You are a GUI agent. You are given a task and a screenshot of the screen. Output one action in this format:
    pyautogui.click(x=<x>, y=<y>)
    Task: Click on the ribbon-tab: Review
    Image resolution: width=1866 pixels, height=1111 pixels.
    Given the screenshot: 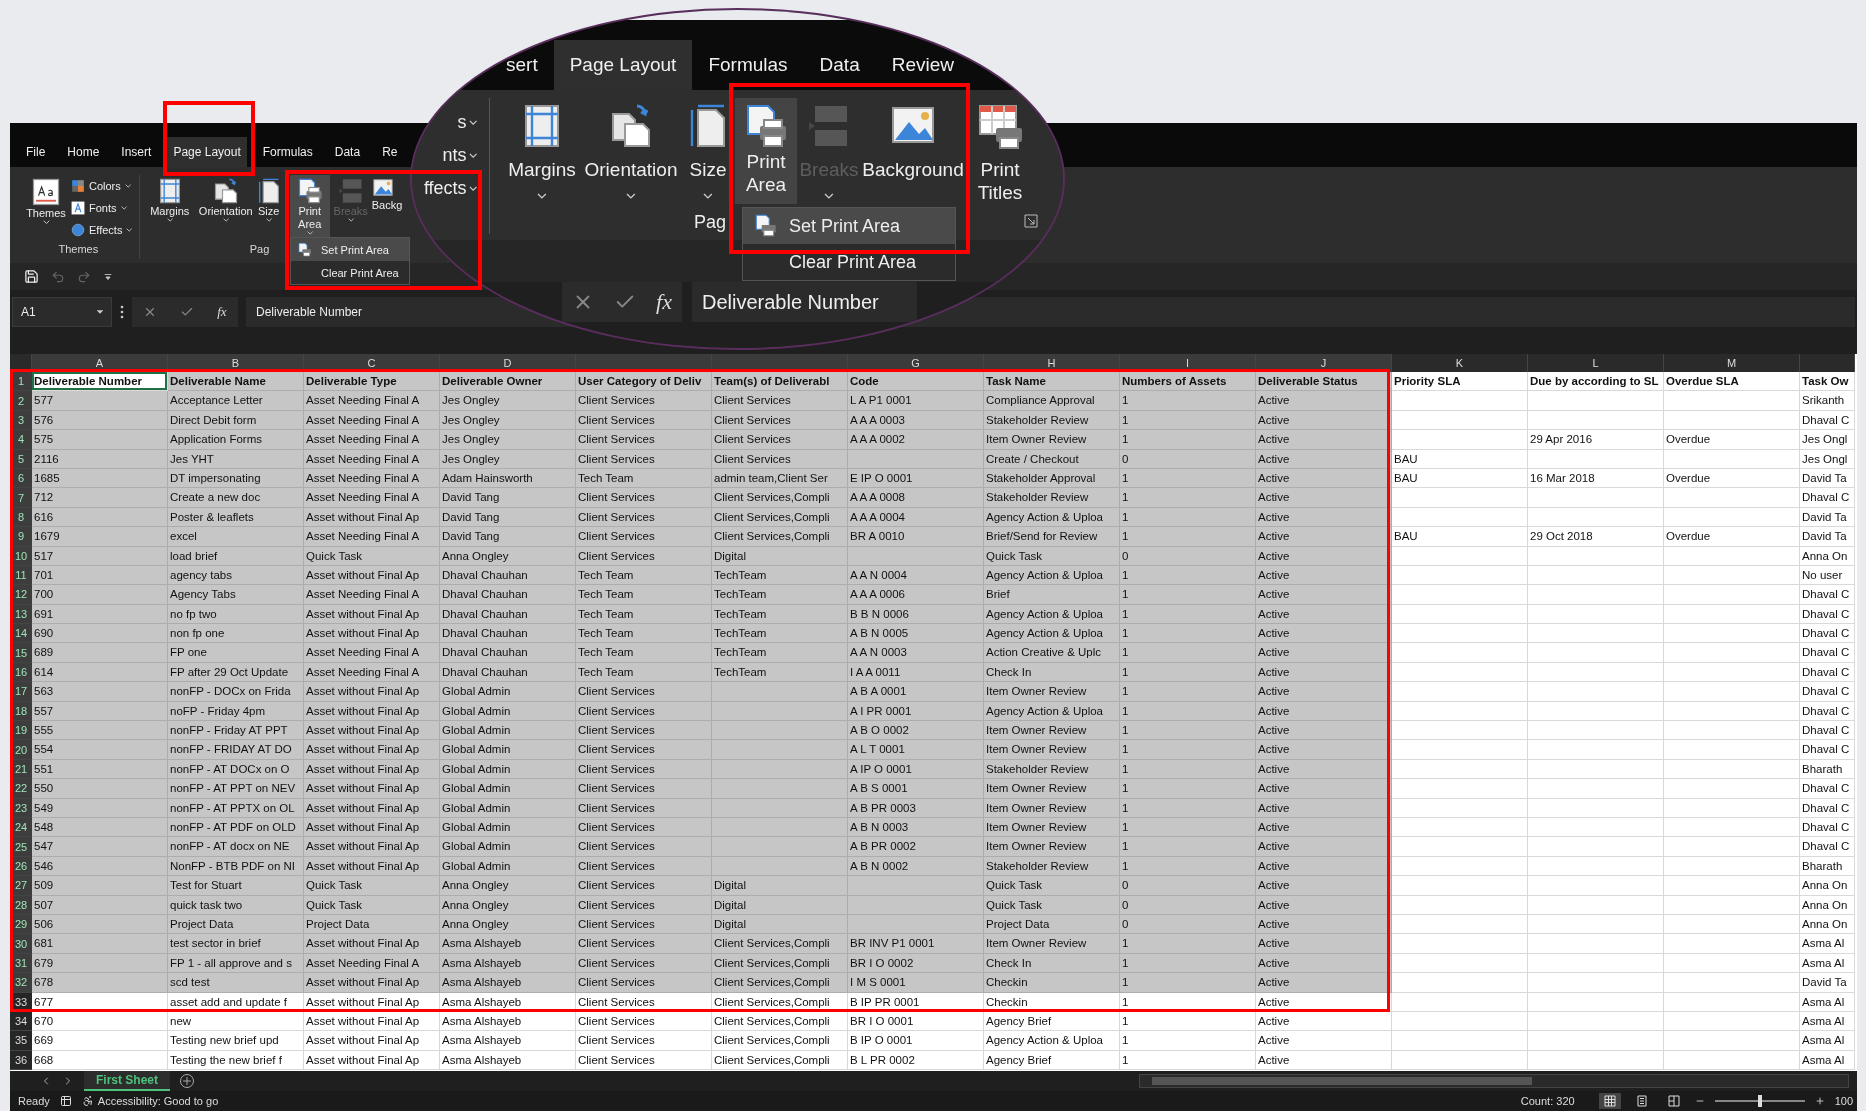 What is the action you would take?
    pyautogui.click(x=923, y=65)
    